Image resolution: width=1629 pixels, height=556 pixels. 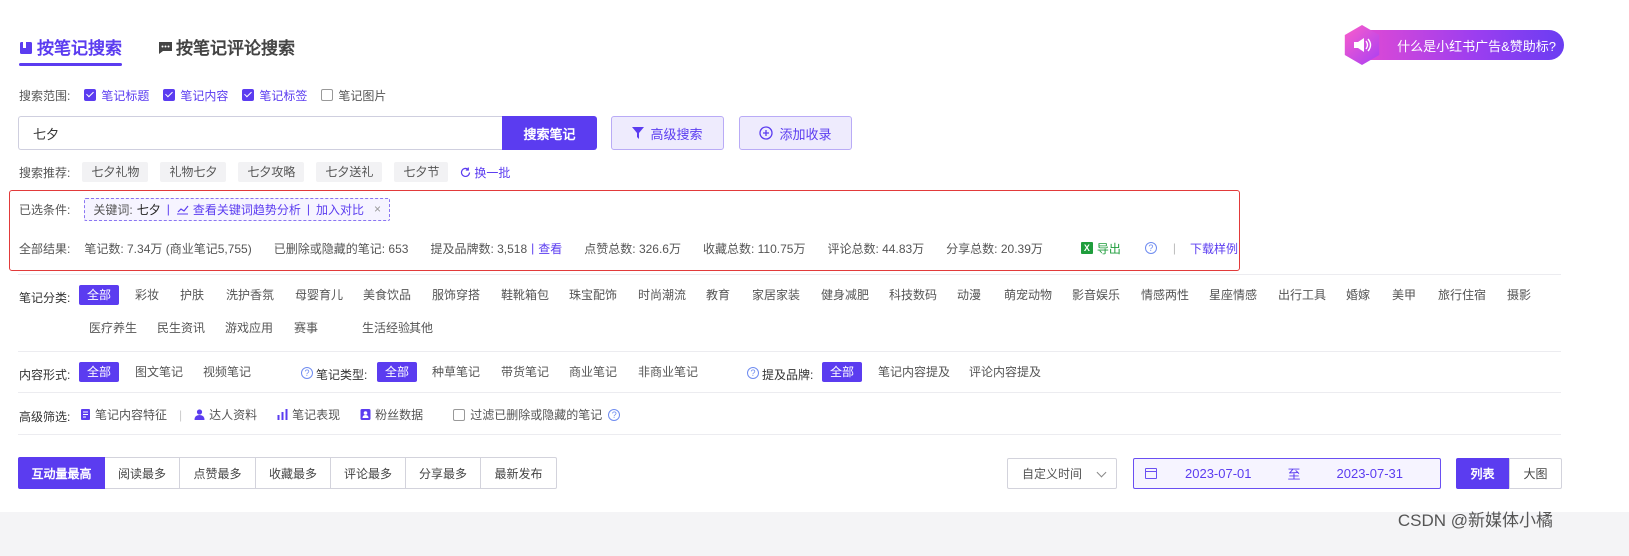 What do you see at coordinates (549, 133) in the screenshot?
I see `search-notes-button: 搜索笔记` at bounding box center [549, 133].